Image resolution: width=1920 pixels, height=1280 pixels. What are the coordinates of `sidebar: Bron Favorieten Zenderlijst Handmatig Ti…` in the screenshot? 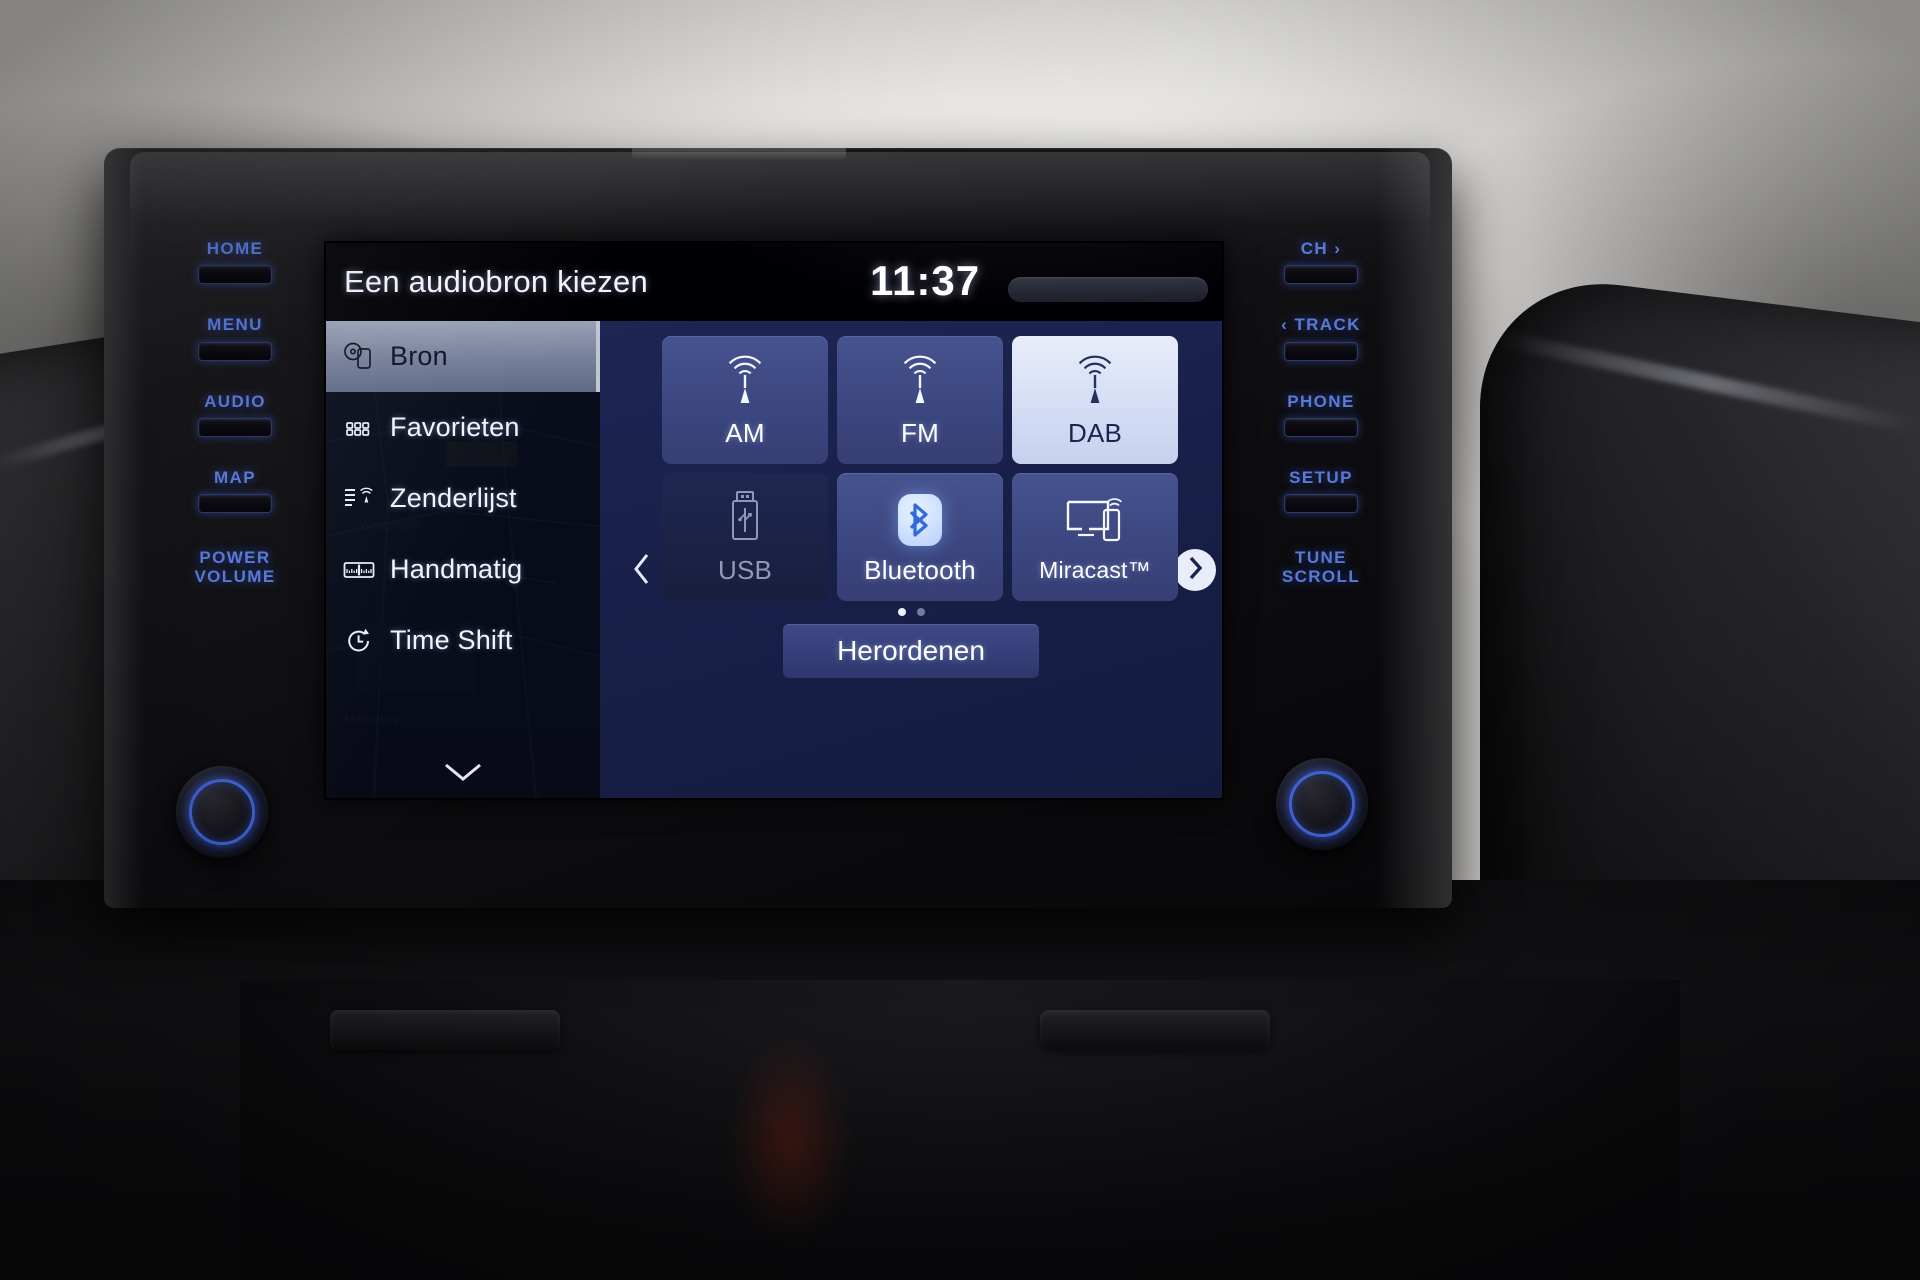 It's located at (463, 559).